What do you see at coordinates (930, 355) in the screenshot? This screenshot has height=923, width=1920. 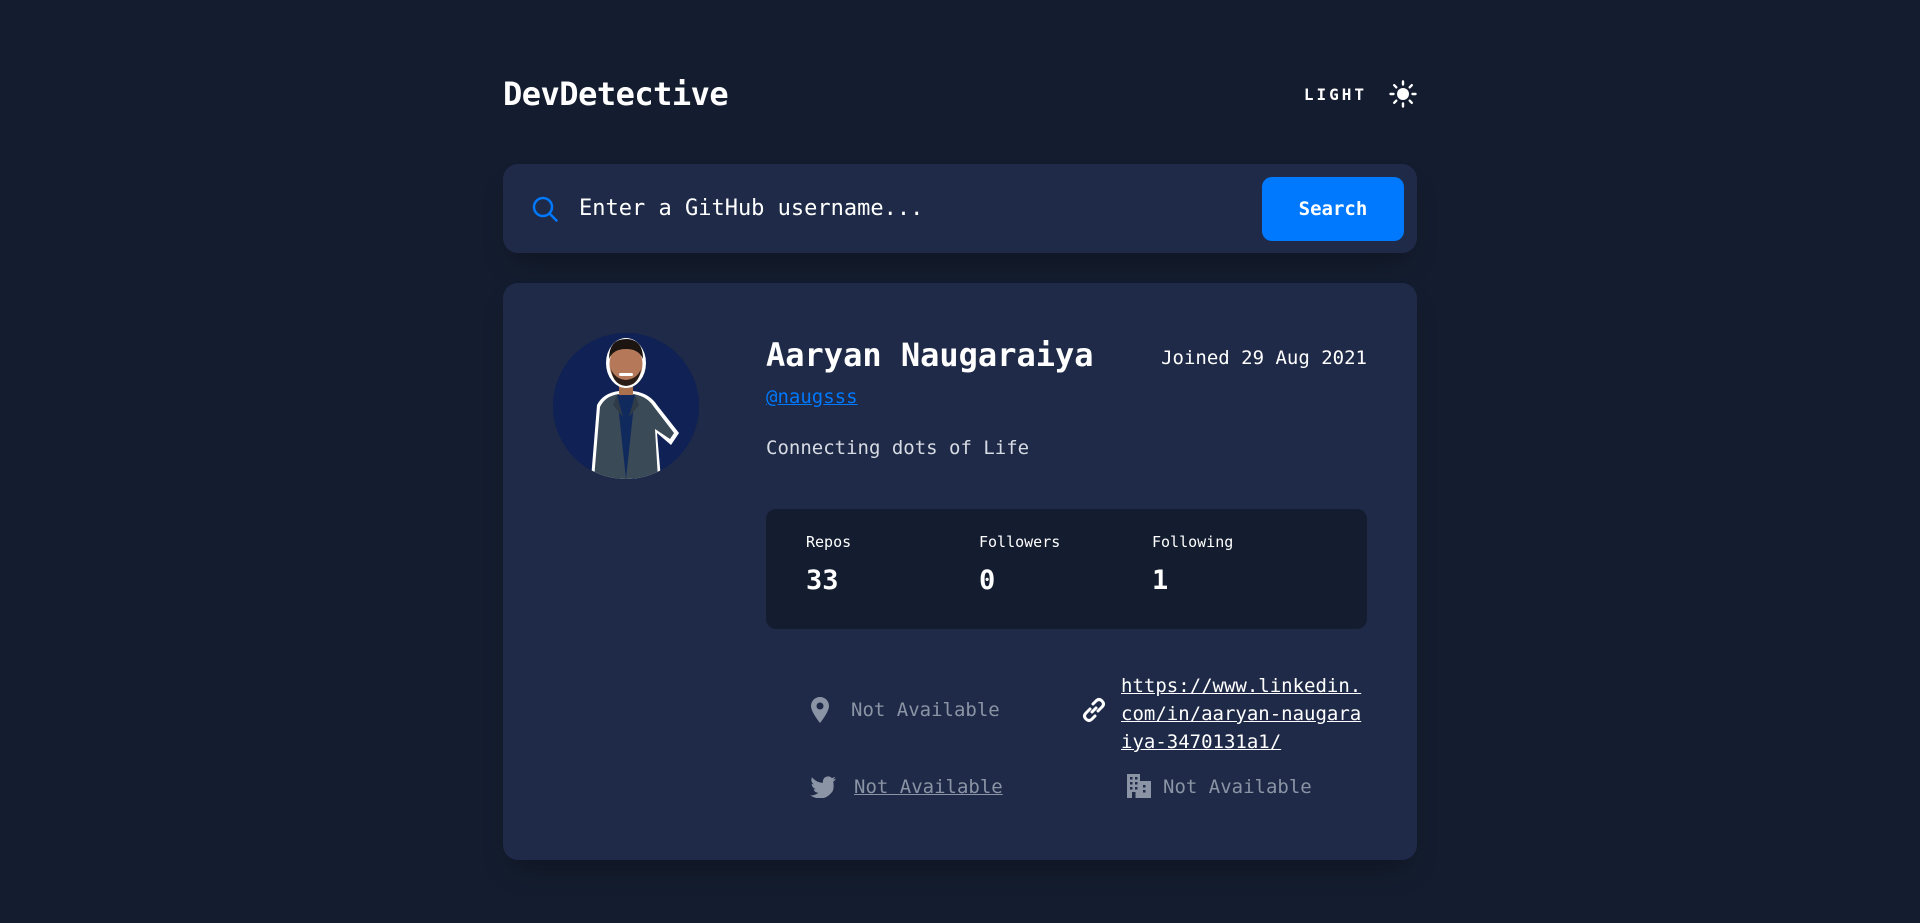 I see `profile-name: Aaryan Naugaraiya` at bounding box center [930, 355].